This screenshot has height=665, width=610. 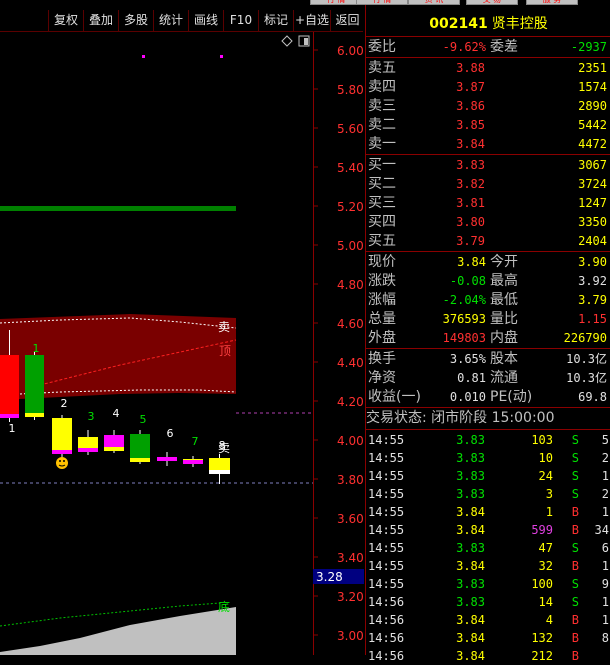 What do you see at coordinates (488, 125) in the screenshot?
I see `asks-row: 卖二 3.85 5442` at bounding box center [488, 125].